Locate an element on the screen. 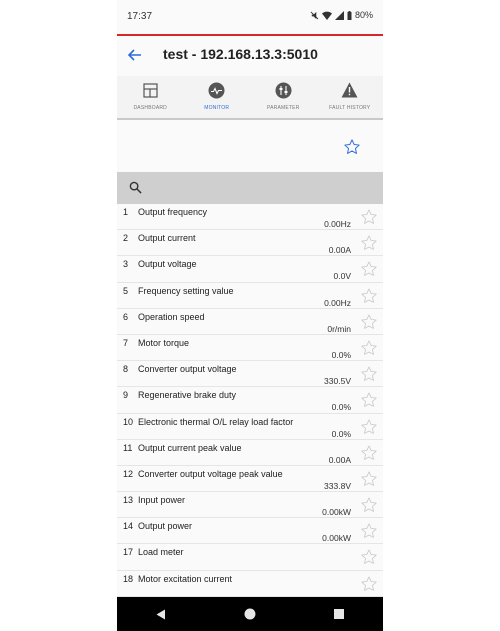 Image resolution: width=500 pixels, height=631 pixels. battery-icon is located at coordinates (349, 15).